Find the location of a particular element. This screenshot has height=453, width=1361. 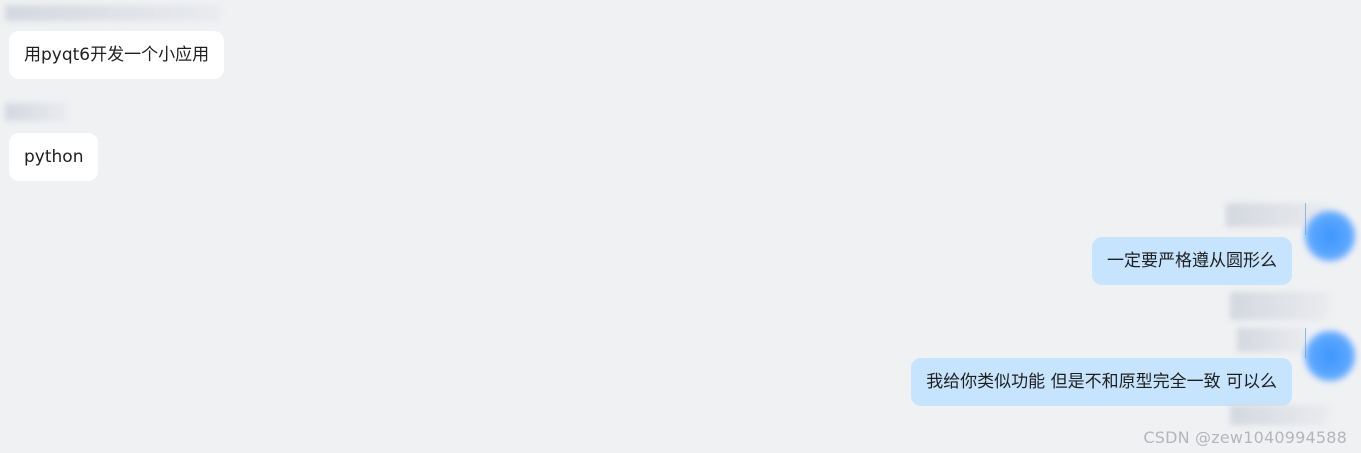

message-text: 一定要严格遵从圆形么 is located at coordinates (1192, 261).